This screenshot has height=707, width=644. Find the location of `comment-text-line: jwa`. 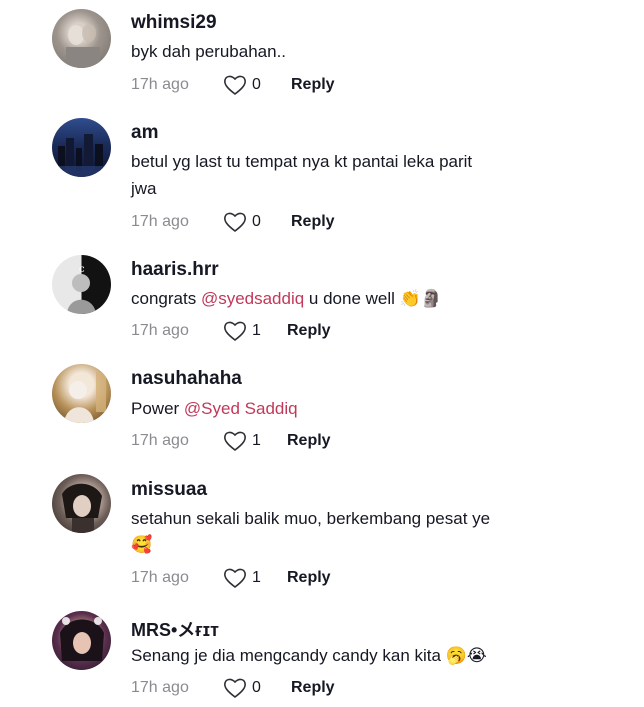

comment-text-line: jwa is located at coordinates (144, 188).